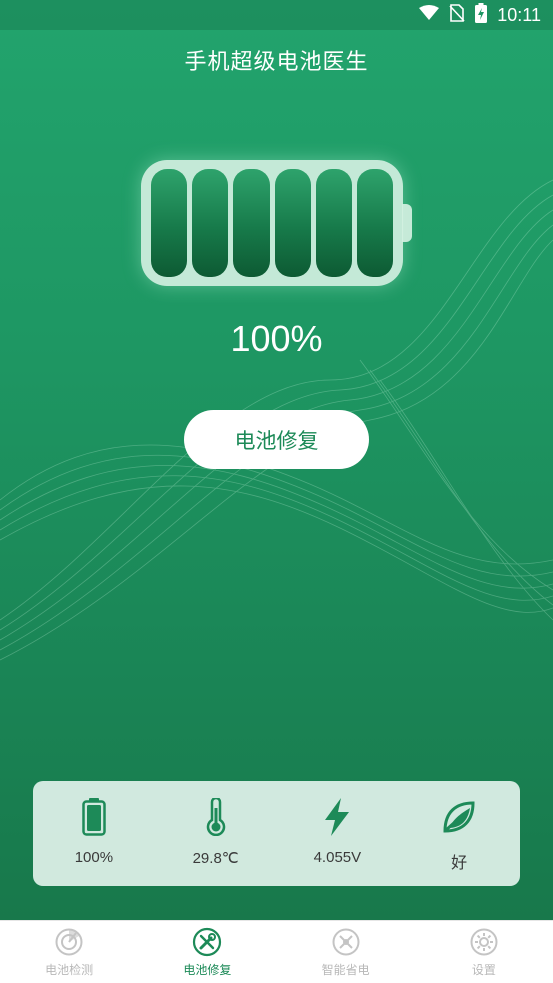 Image resolution: width=553 pixels, height=983 pixels. I want to click on wifi-icon, so click(429, 15).